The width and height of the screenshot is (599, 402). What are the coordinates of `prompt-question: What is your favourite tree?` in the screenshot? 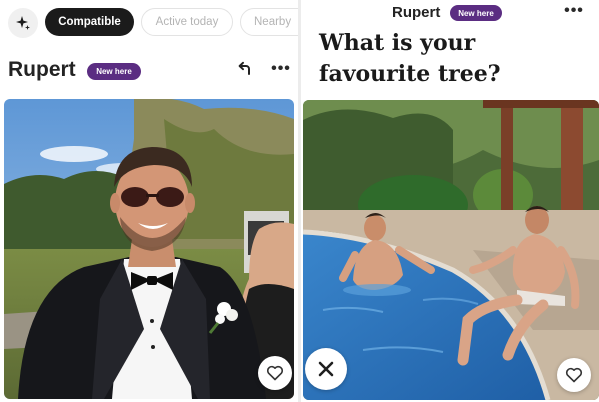 It's located at (410, 58).